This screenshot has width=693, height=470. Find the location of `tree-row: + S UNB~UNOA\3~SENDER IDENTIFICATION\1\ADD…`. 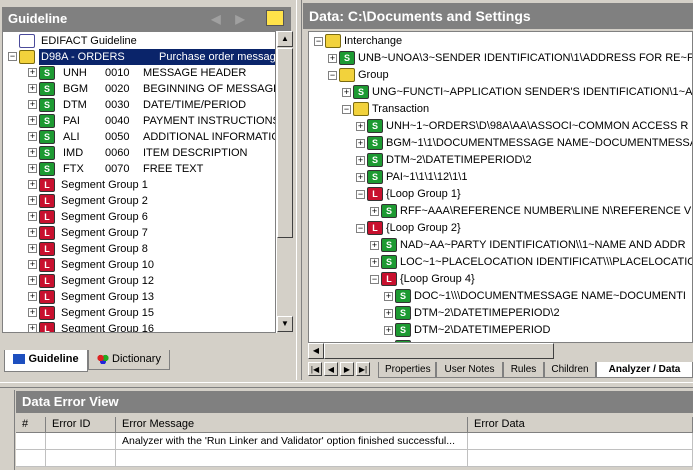

tree-row: + S UNB~UNOA\3~SENDER IDENTIFICATION\1\ADD… is located at coordinates (500, 58).